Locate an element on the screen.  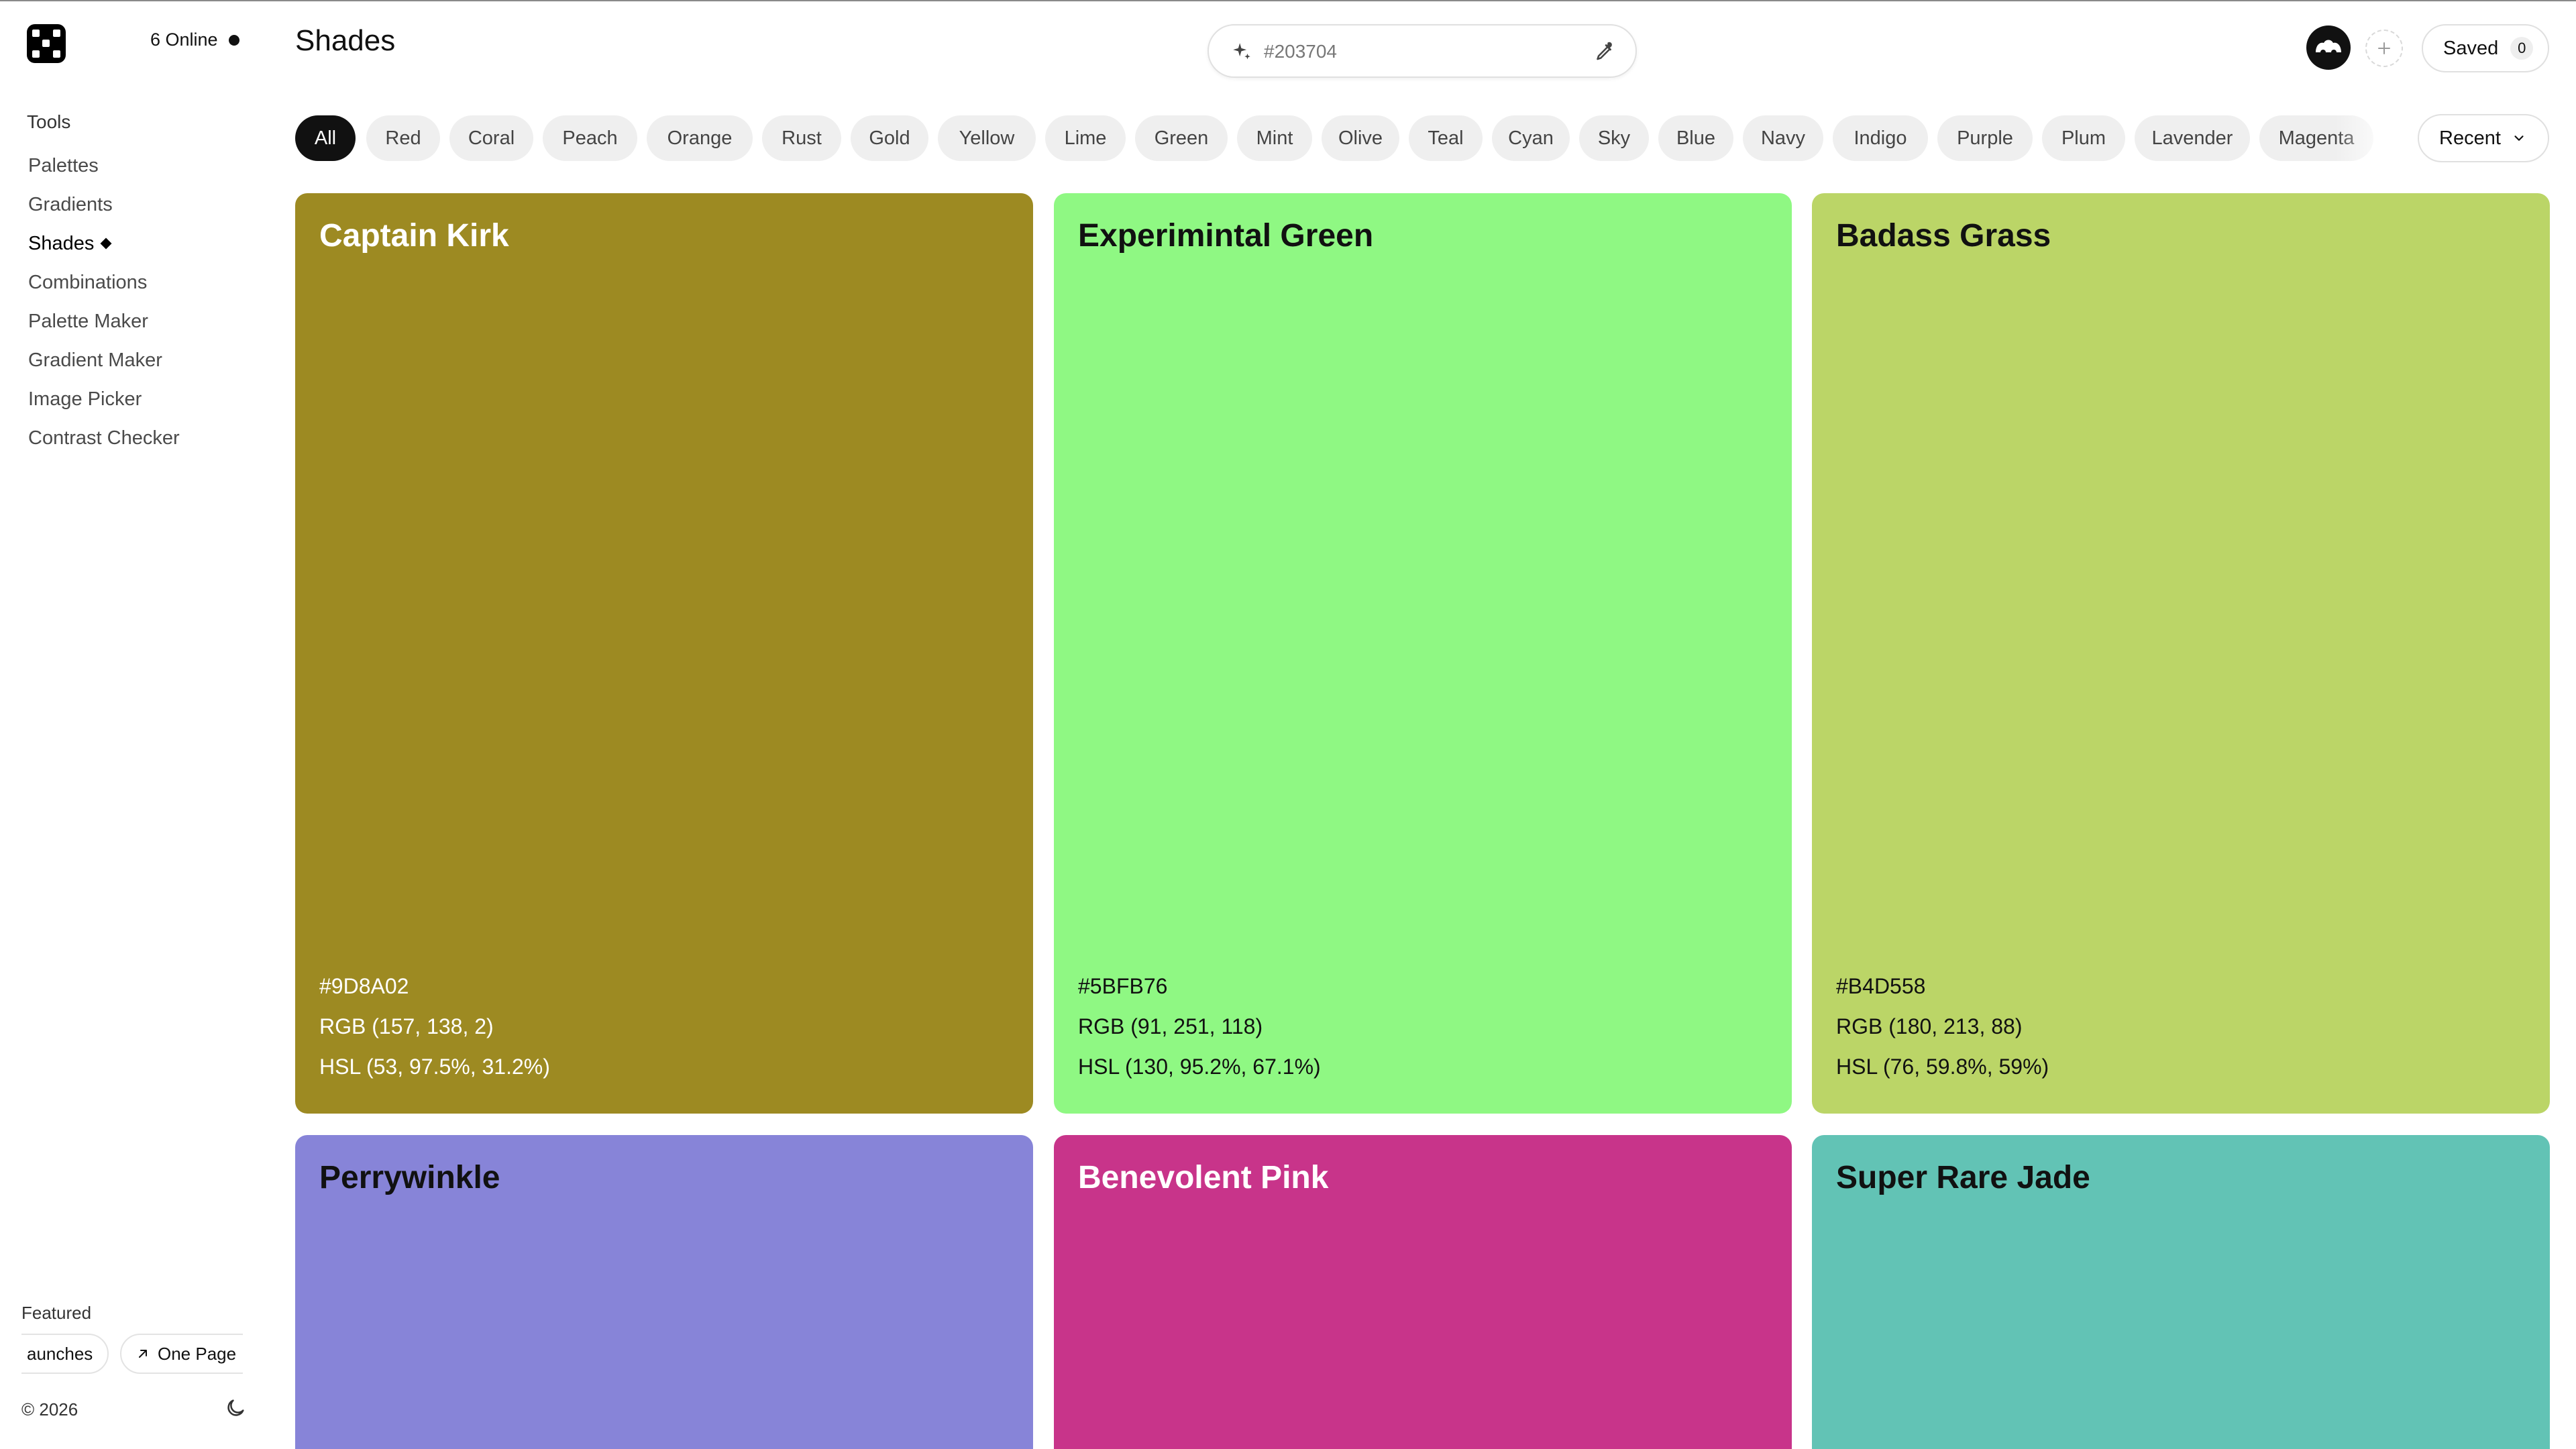
sidebar-item-label: Palette Maker is located at coordinates (88, 321).